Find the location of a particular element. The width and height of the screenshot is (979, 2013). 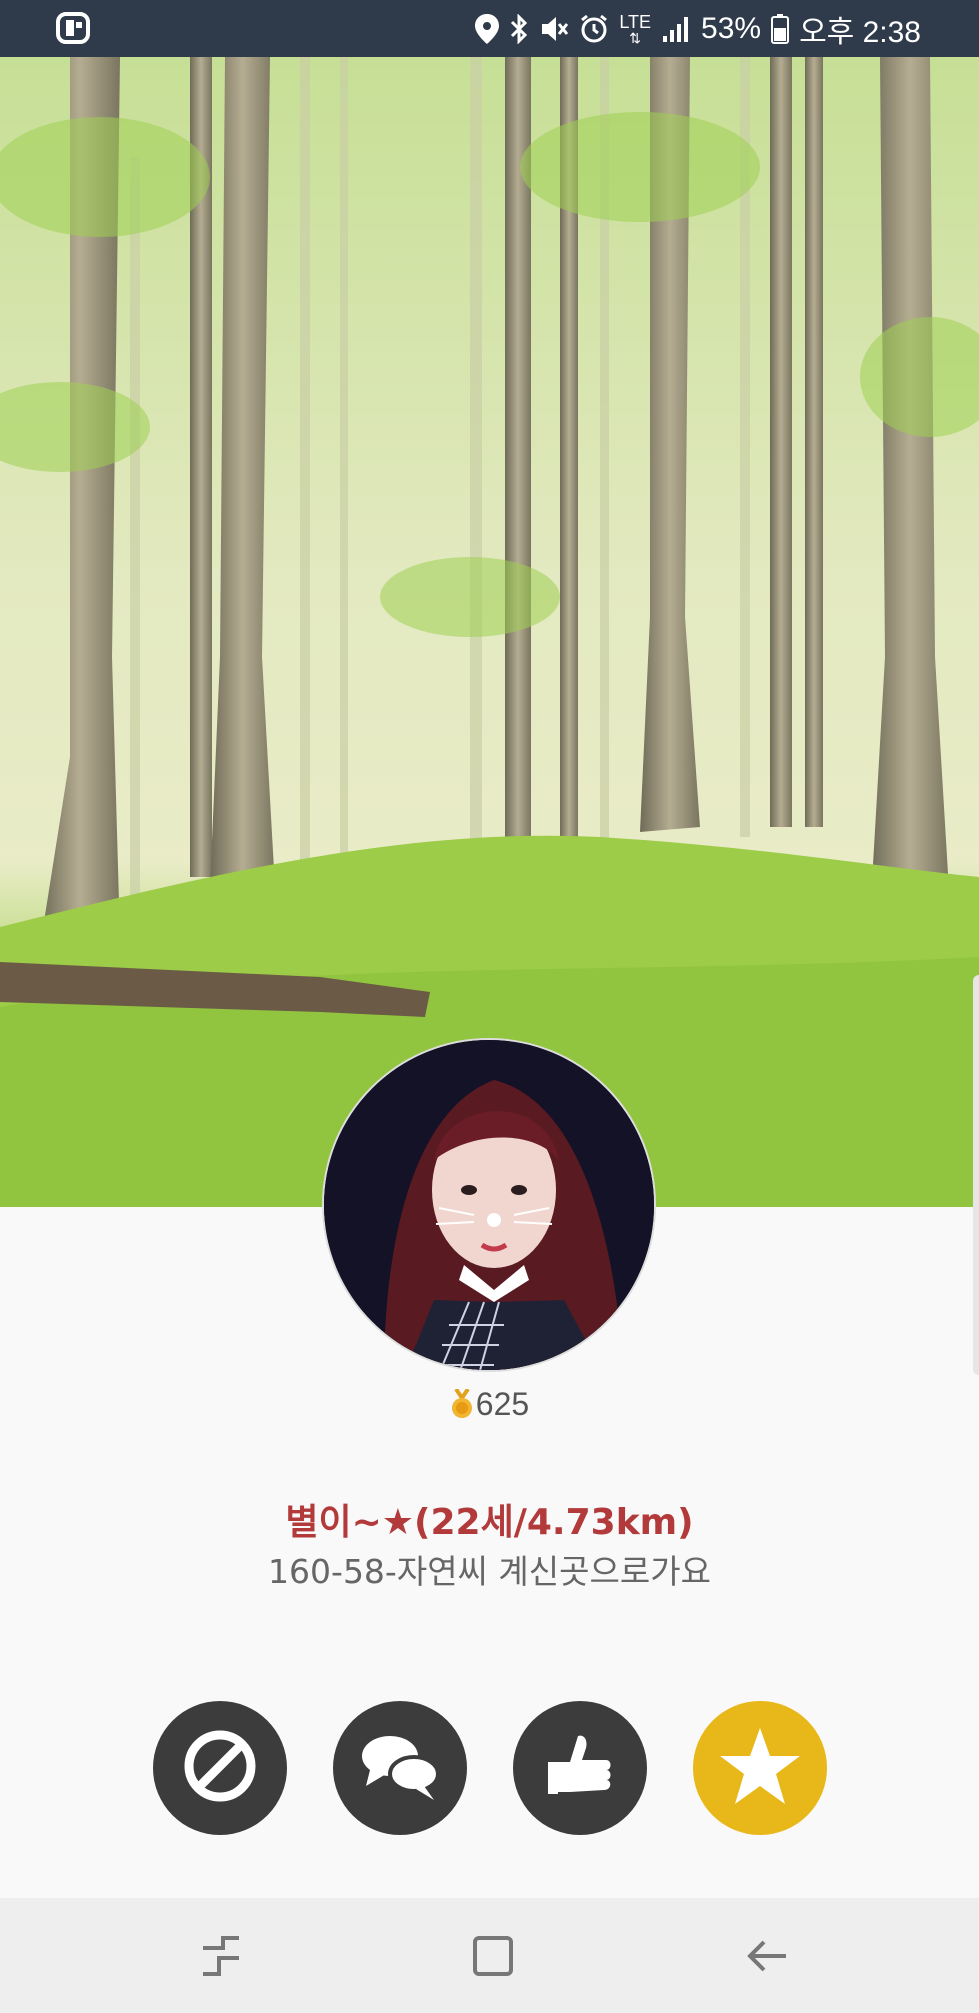

home-button is located at coordinates (493, 1956).